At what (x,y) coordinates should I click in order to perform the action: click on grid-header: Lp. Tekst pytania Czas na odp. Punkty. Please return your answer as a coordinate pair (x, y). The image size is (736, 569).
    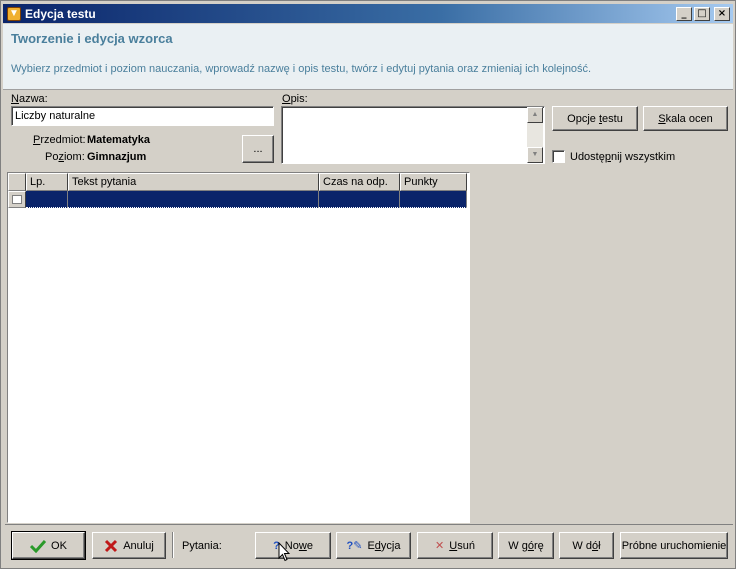
    Looking at the image, I should click on (237, 182).